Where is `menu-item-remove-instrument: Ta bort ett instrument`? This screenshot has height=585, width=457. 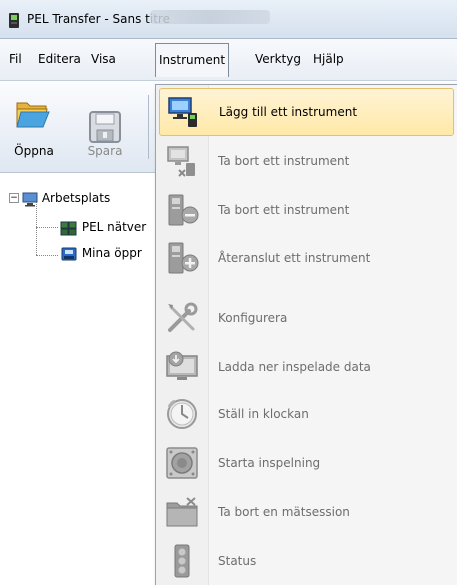
menu-item-remove-instrument: Ta bort ett instrument is located at coordinates (308, 161).